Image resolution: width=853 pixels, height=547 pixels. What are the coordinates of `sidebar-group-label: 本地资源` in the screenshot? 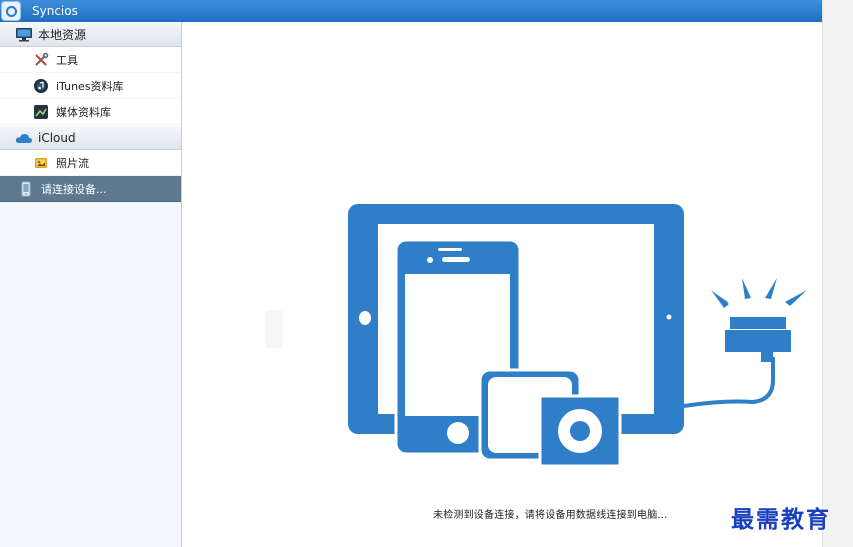 It's located at (62, 35).